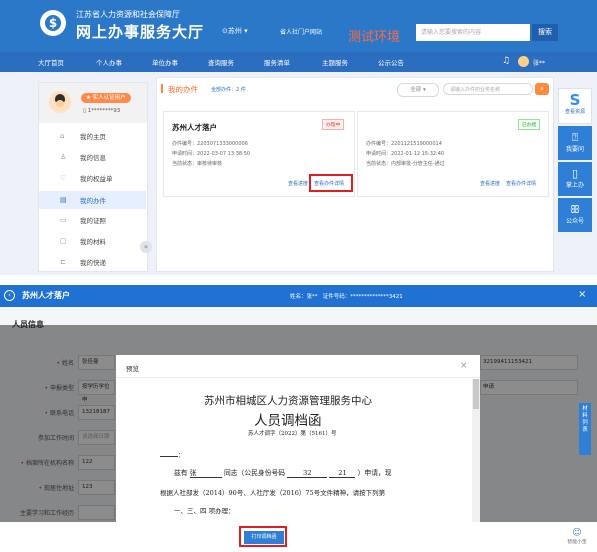 This screenshot has height=552, width=597. I want to click on card-icon: ▭, so click(63, 220).